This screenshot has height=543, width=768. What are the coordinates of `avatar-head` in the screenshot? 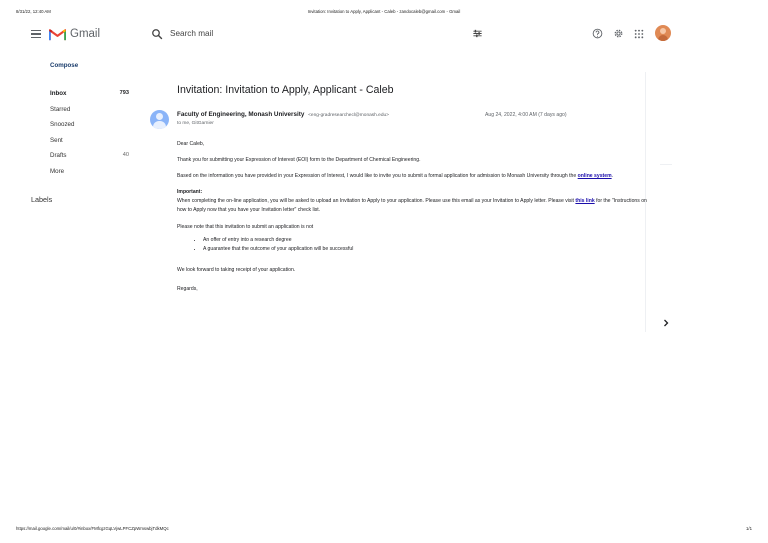 It's located at (663, 31).